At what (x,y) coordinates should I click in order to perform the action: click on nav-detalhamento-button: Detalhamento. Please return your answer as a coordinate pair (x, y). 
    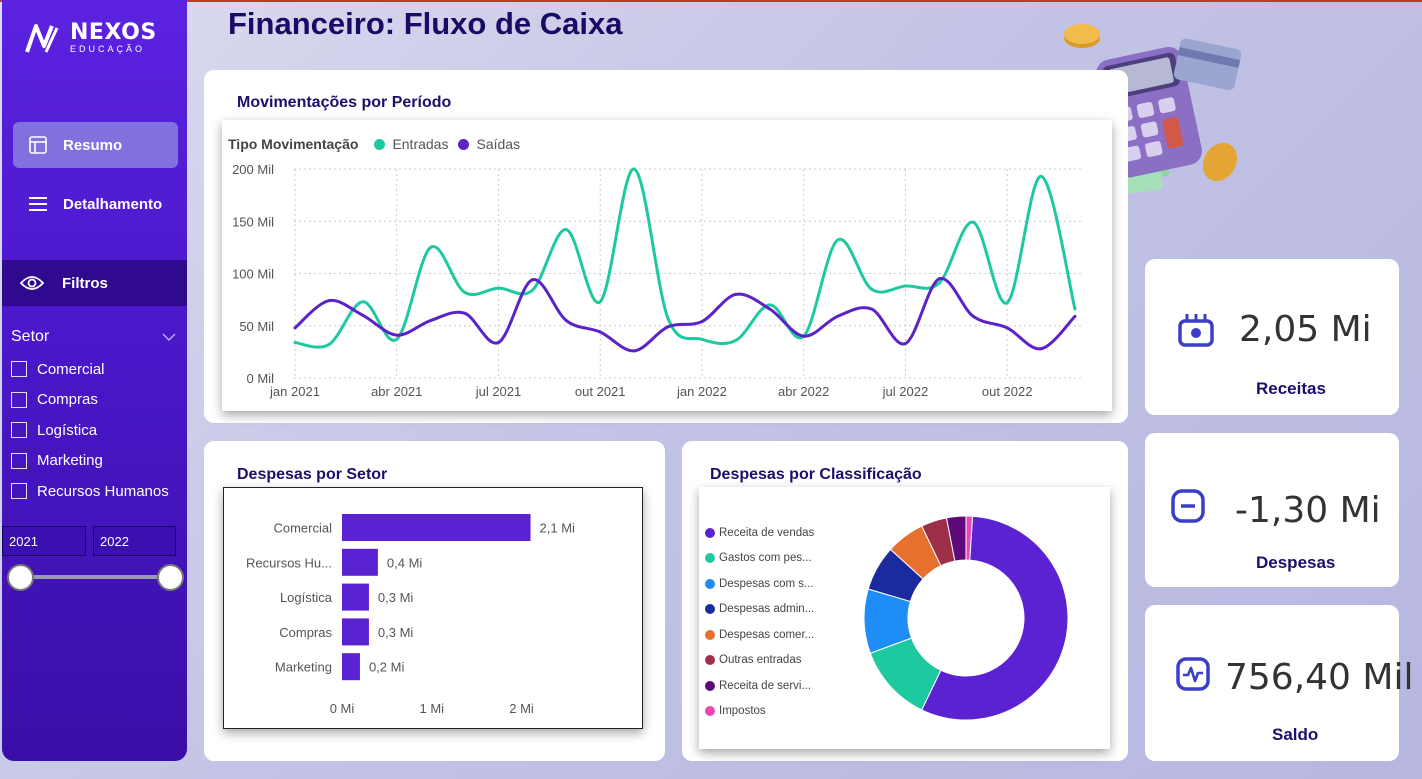
    Looking at the image, I should click on (95, 204).